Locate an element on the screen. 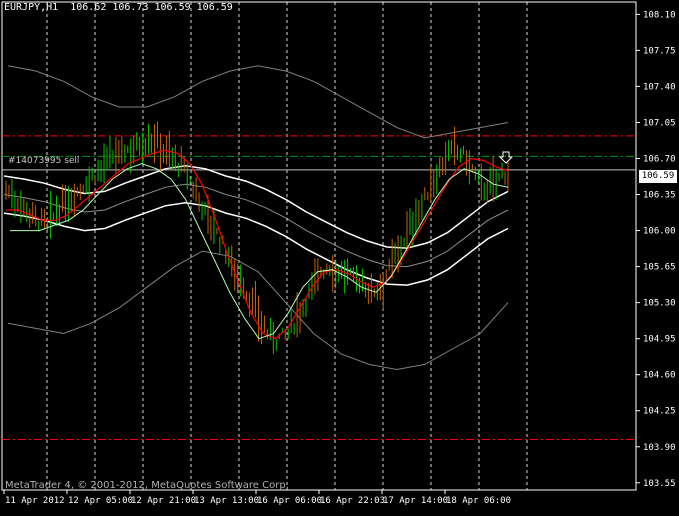 The width and height of the screenshot is (679, 516). y-tick-label: 106.00 is located at coordinates (659, 232).